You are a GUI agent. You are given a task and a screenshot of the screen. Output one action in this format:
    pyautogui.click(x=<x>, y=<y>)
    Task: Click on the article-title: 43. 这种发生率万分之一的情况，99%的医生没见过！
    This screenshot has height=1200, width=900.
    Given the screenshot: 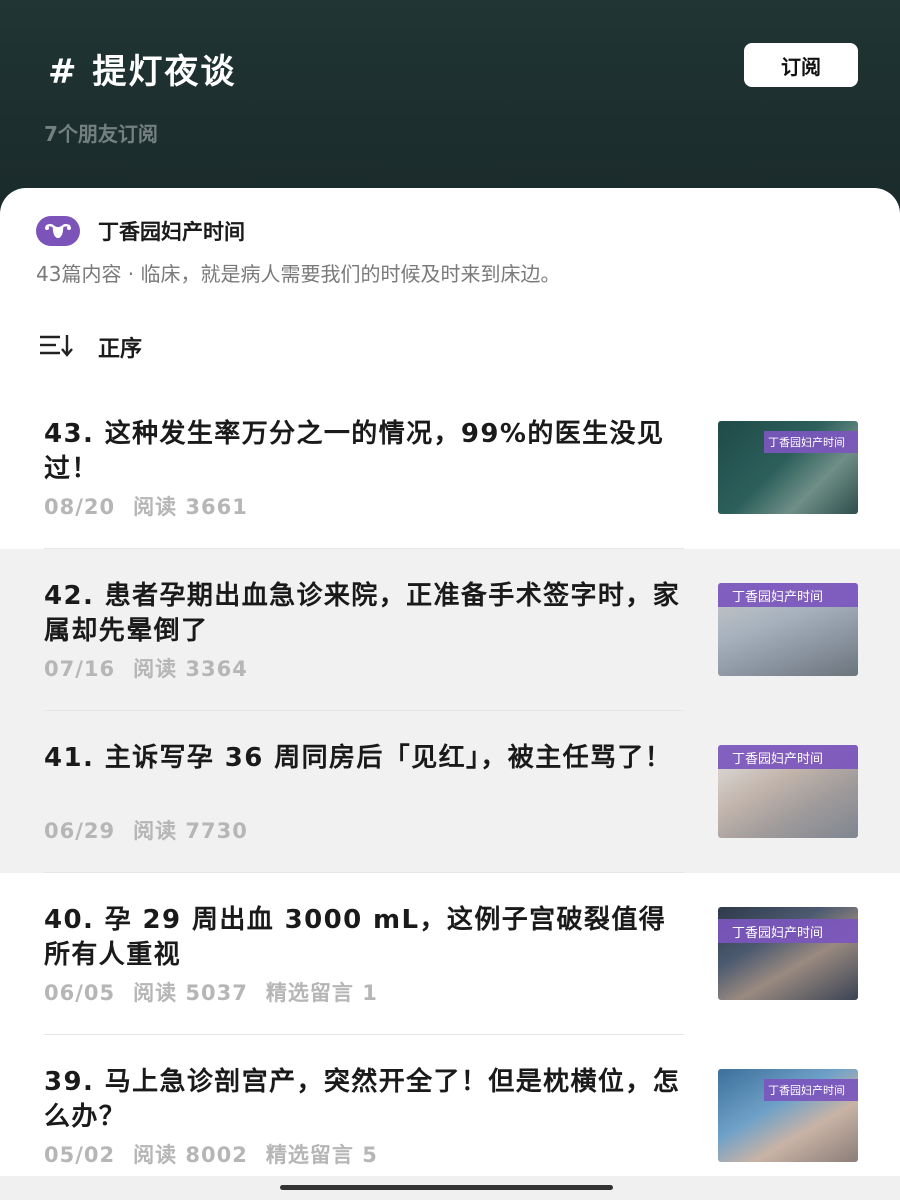 What is the action you would take?
    pyautogui.click(x=354, y=451)
    